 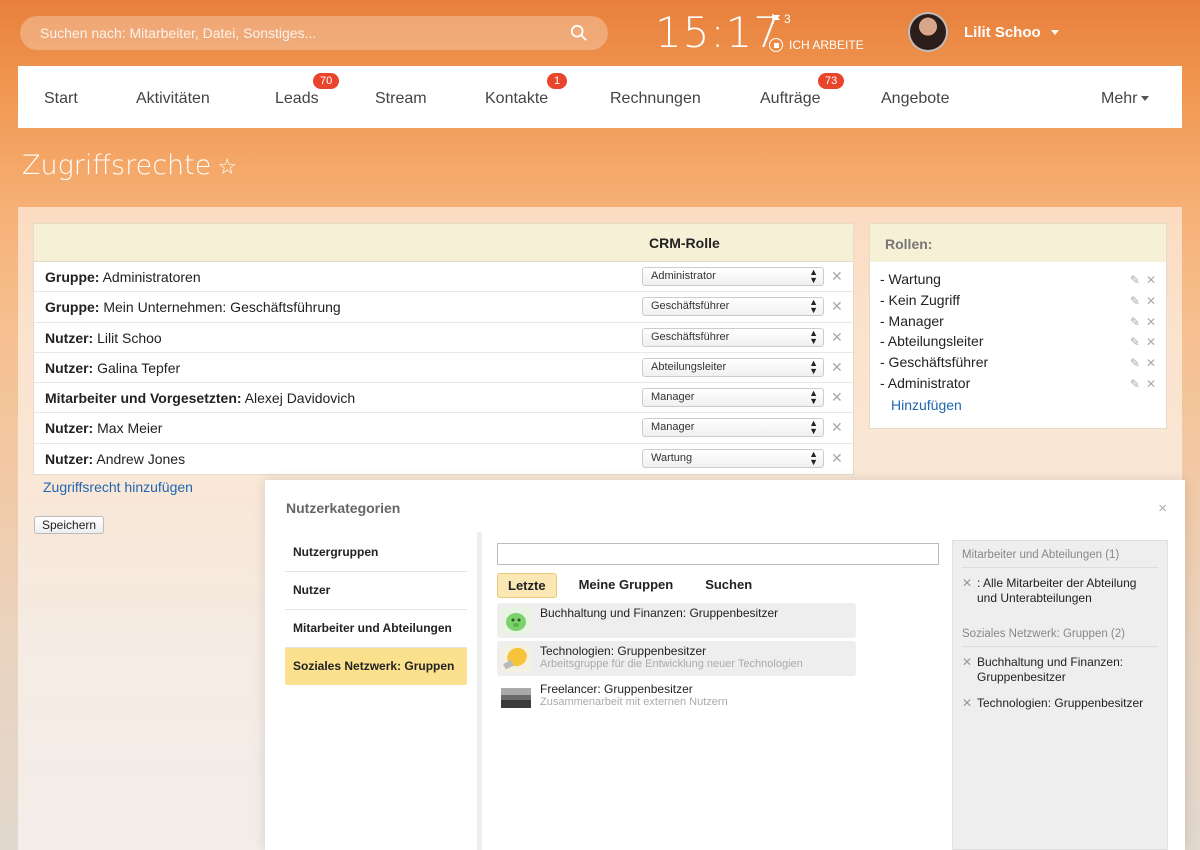 I want to click on counter-badge: 70, so click(x=326, y=81).